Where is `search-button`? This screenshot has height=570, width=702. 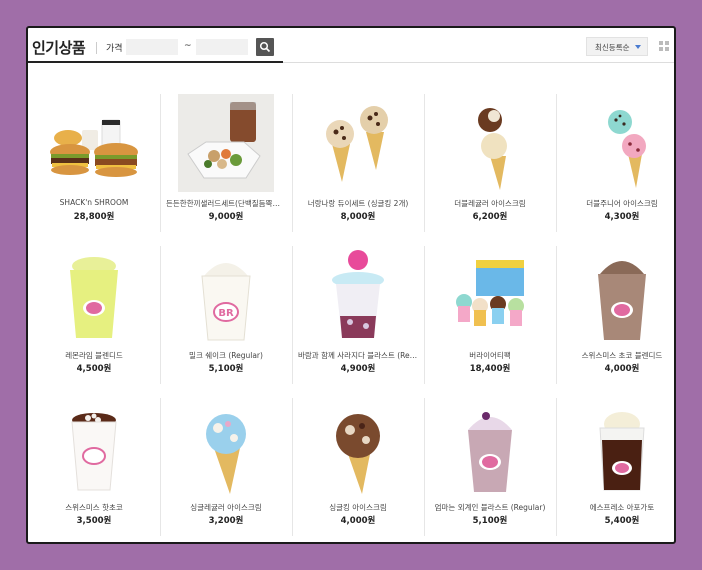
search-button is located at coordinates (265, 47).